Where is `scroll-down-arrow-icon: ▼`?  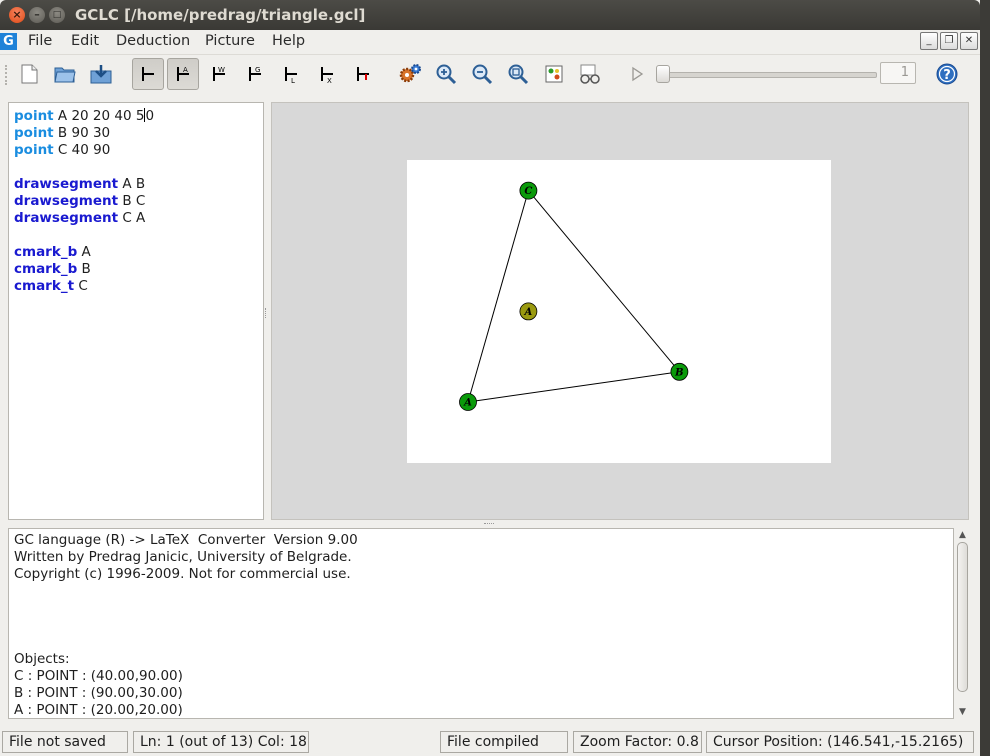 scroll-down-arrow-icon: ▼ is located at coordinates (962, 712).